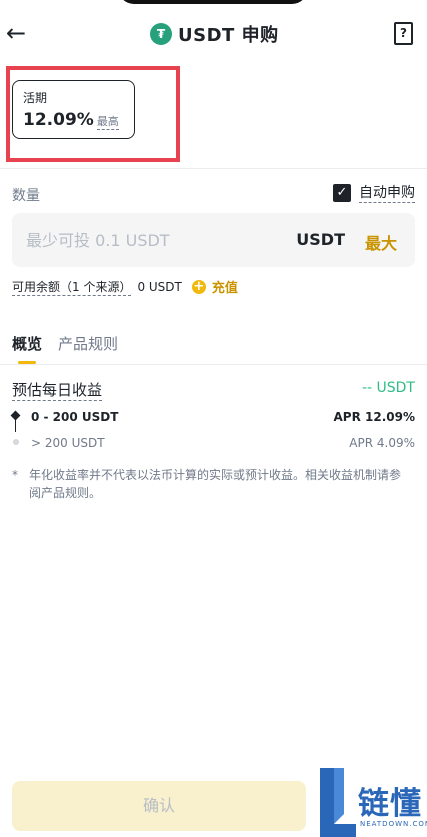  I want to click on auto-subscribe-label: 自动申购, so click(387, 192).